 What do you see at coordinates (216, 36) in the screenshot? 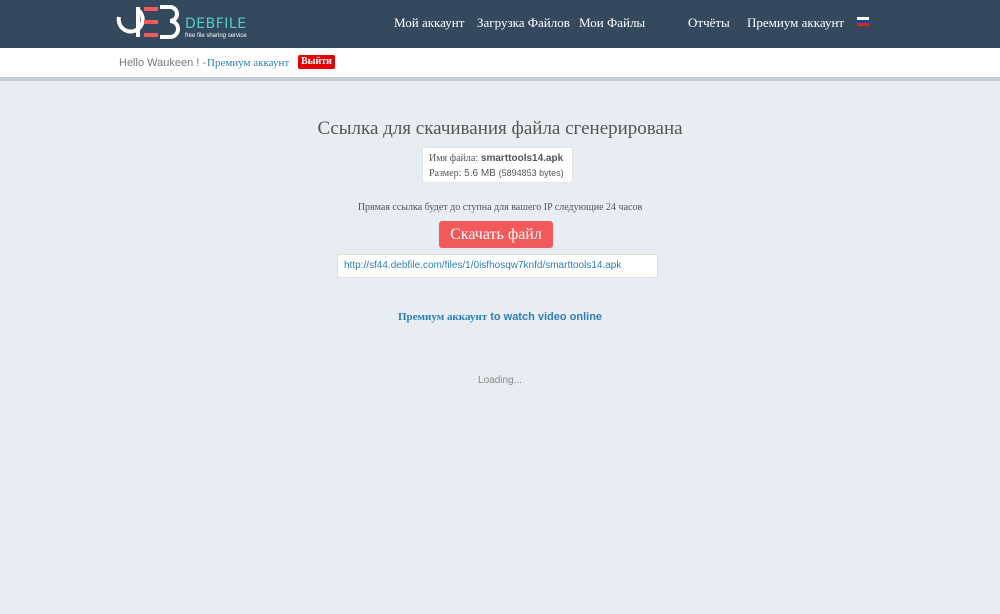
I see `logo-tagline: free file sharing service` at bounding box center [216, 36].